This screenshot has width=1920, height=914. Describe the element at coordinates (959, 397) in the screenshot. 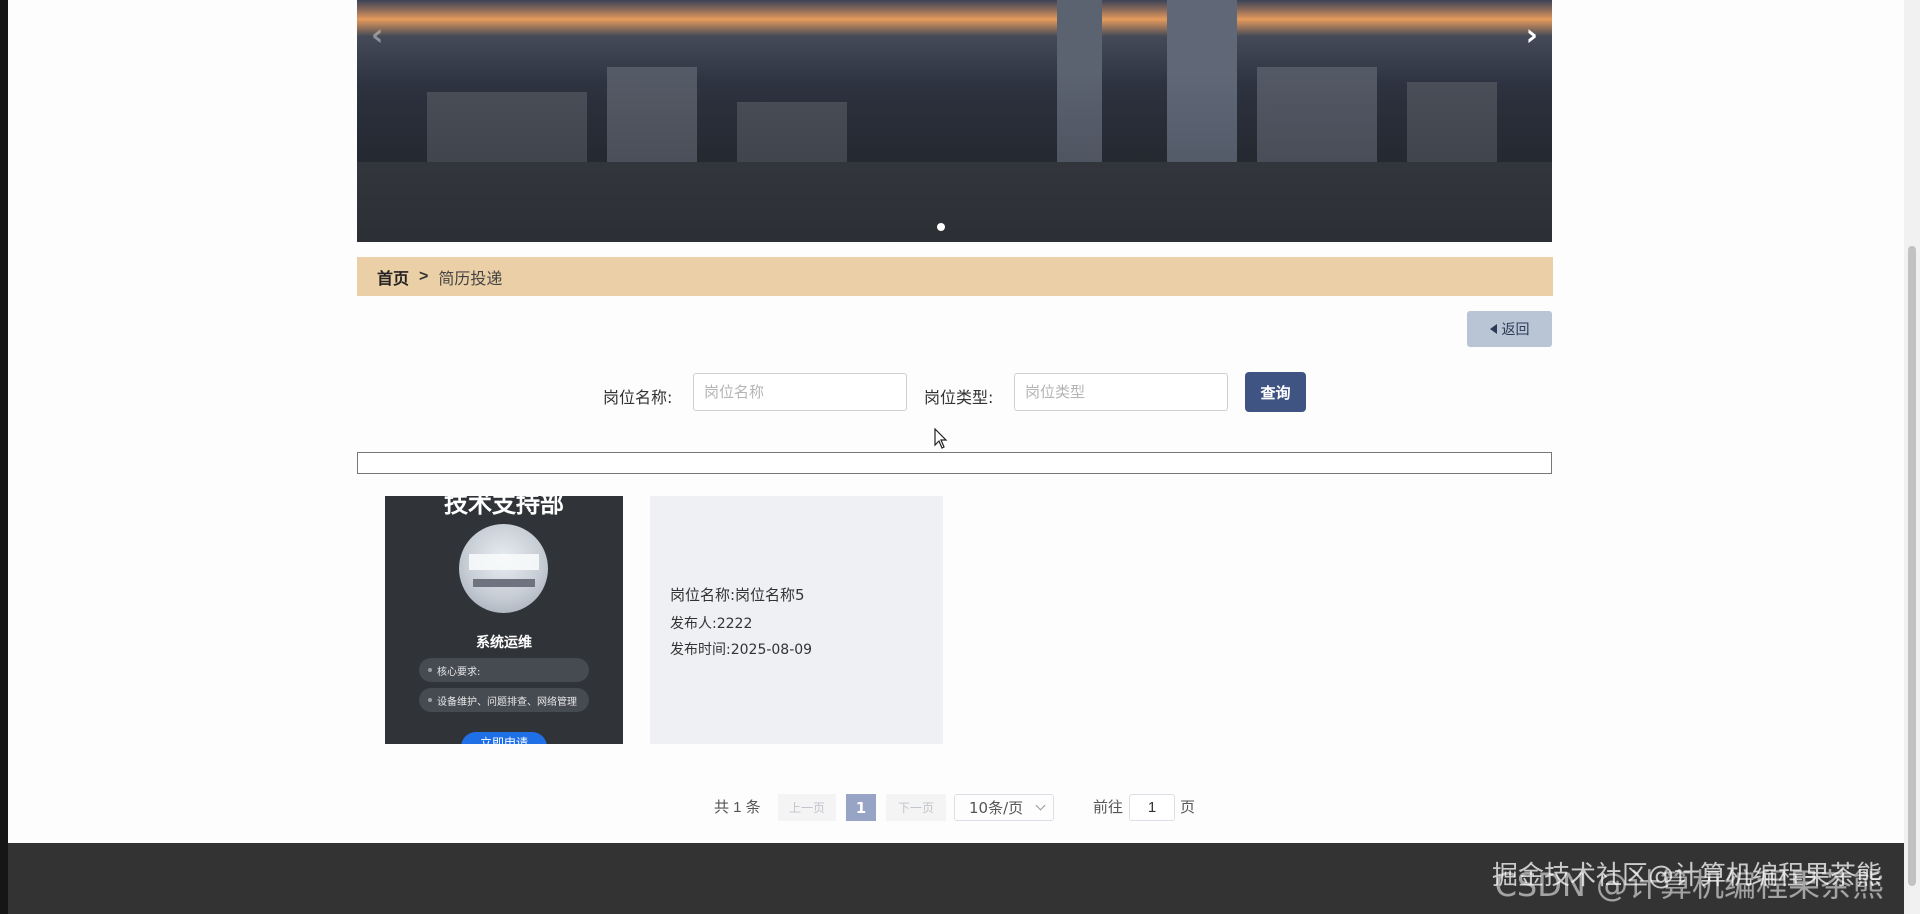

I see `job-type-label: 岗位类型:` at that location.